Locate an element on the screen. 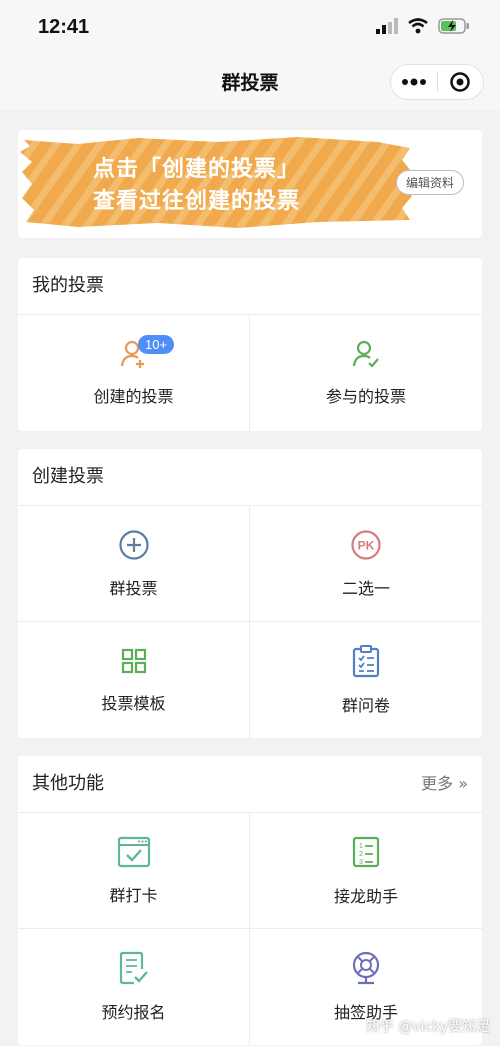  banner-card: 点击「创建的投票」 查看过往创建的投票 编辑资料 is located at coordinates (250, 184).